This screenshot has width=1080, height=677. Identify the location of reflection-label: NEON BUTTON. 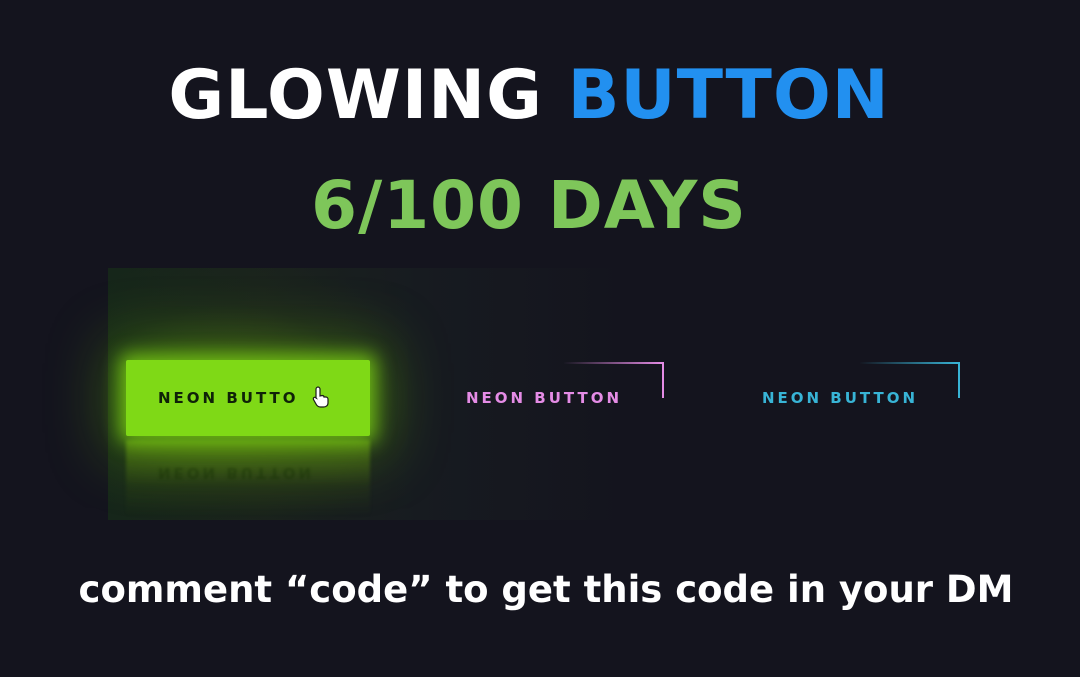
(236, 473).